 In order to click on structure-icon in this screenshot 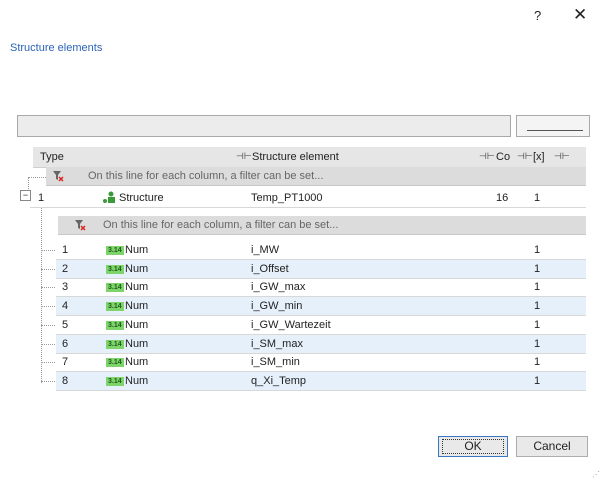, I will do `click(109, 197)`.